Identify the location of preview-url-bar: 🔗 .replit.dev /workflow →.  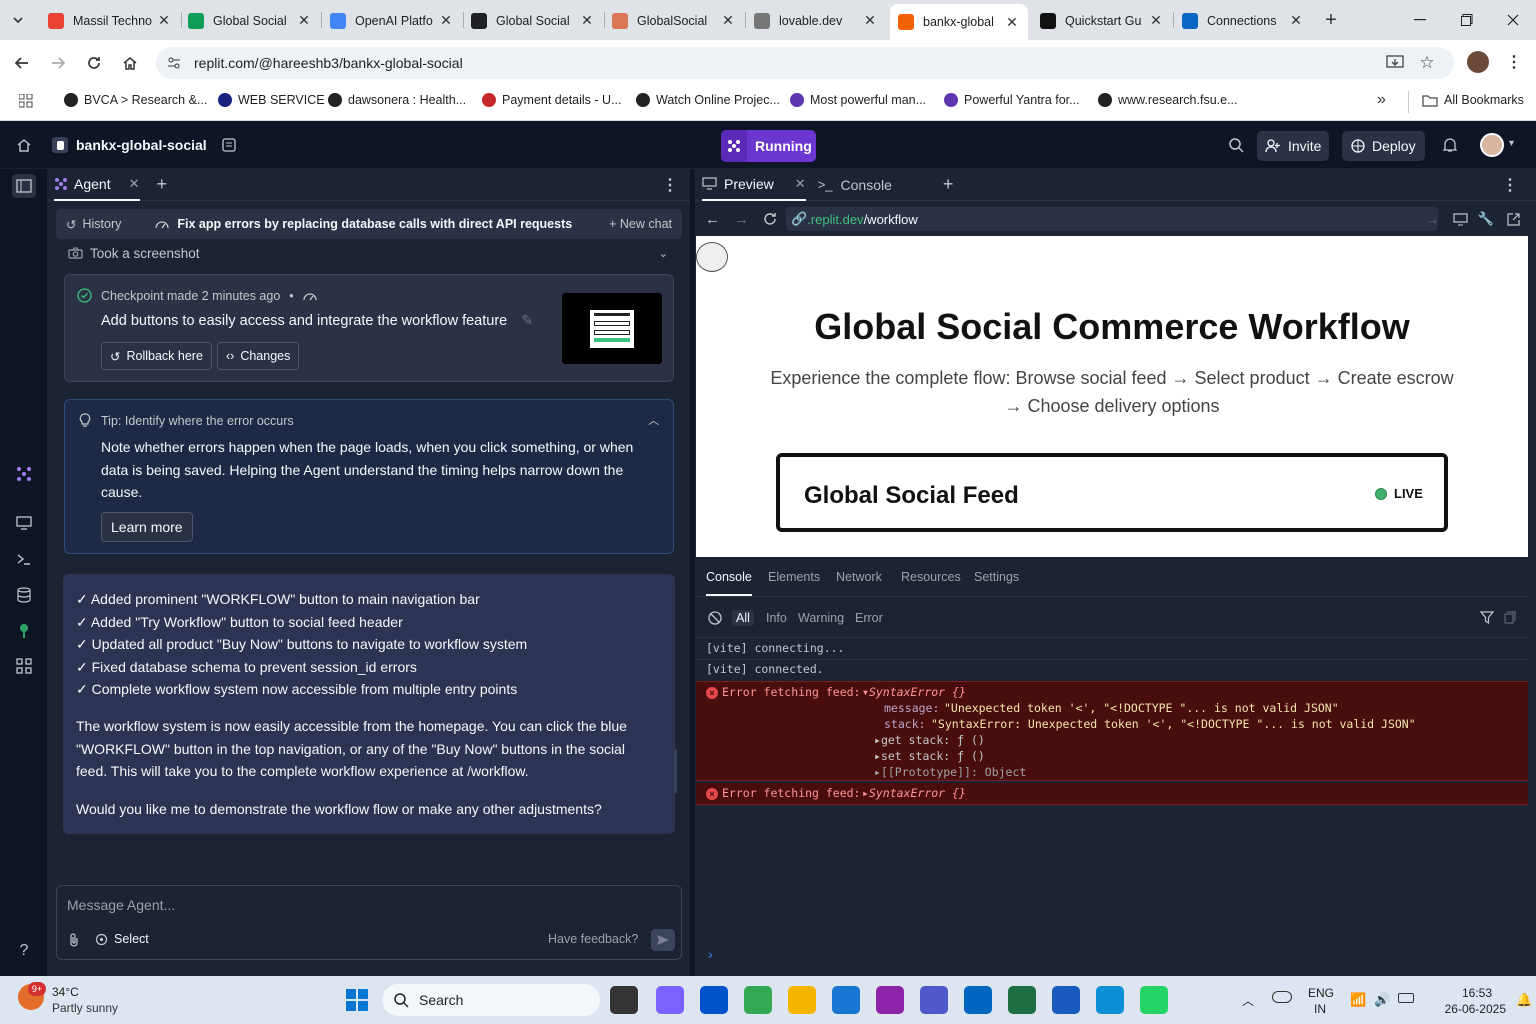
(1112, 219).